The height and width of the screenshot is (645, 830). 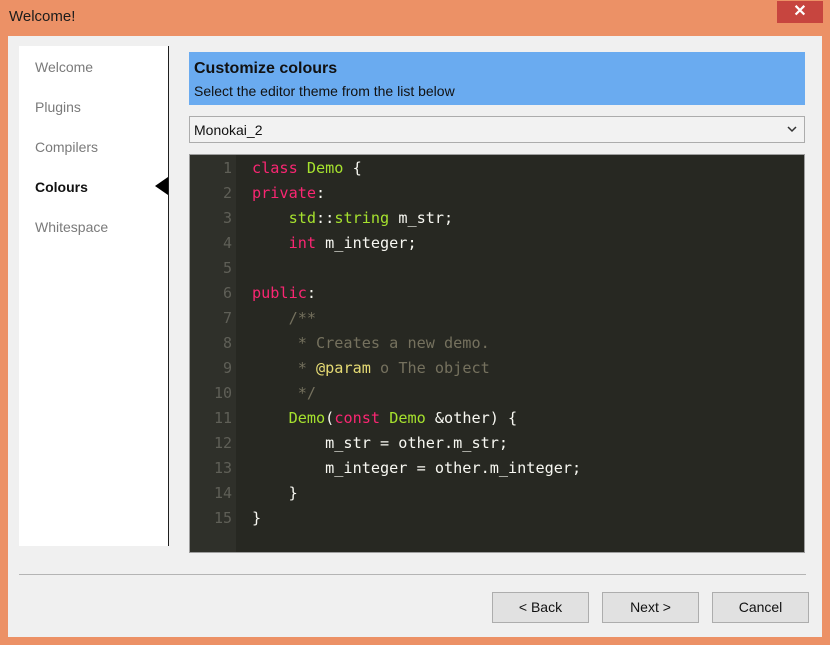 I want to click on code-token: m_str = other.m_str;, so click(x=380, y=443).